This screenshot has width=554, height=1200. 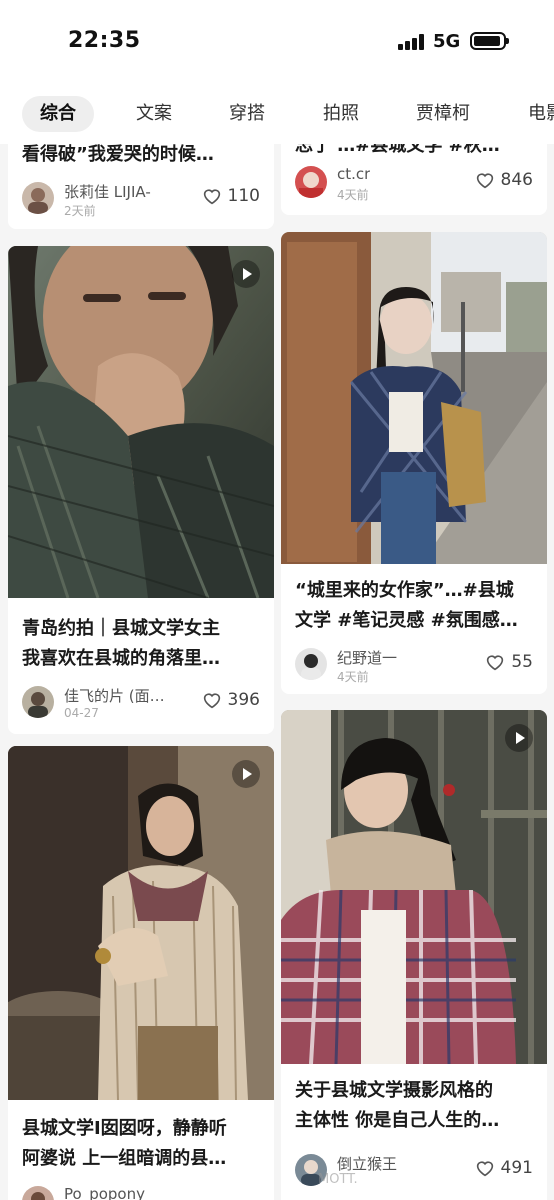 What do you see at coordinates (243, 700) in the screenshot?
I see `like-count: 396` at bounding box center [243, 700].